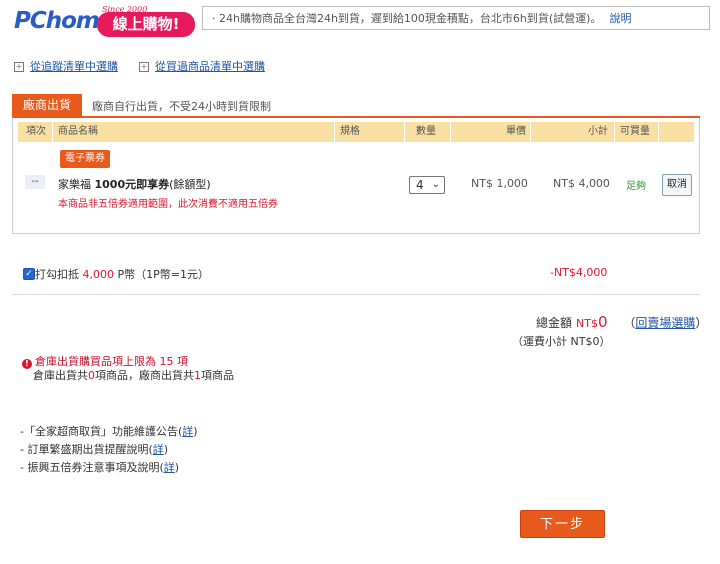  I want to click on points-line: 打勾扣抵 4,000 P幣（1P幣=1元）, so click(122, 274).